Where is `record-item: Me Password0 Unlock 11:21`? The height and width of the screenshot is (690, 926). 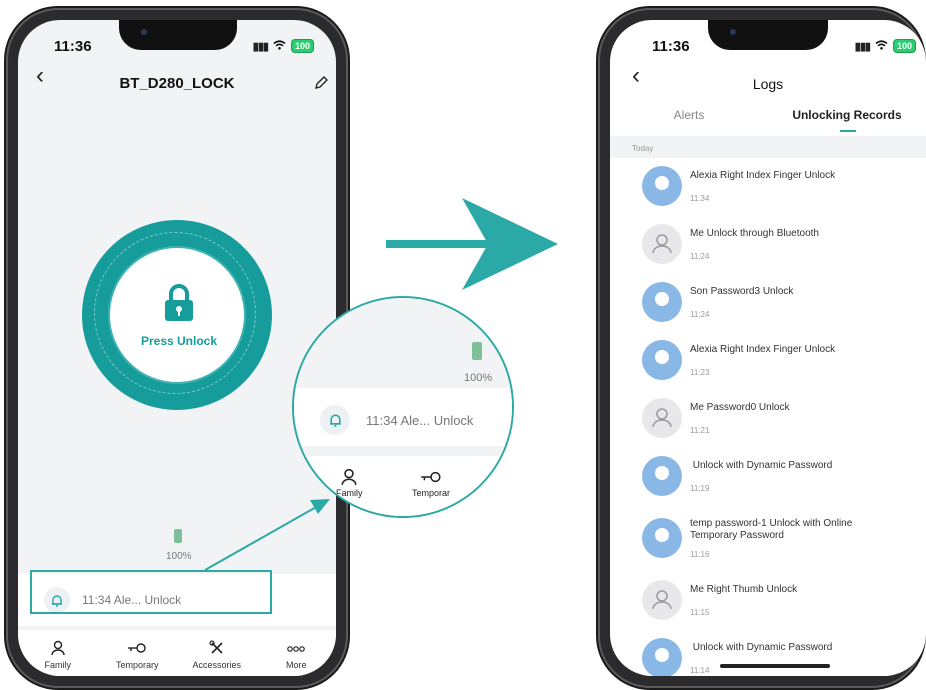 record-item: Me Password0 Unlock 11:21 is located at coordinates (784, 418).